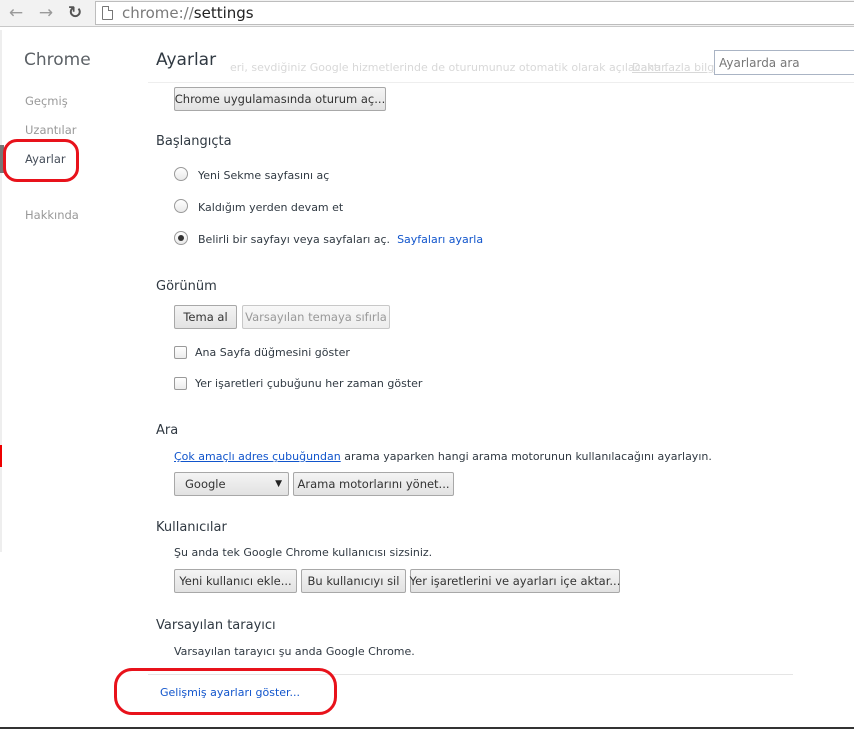 The height and width of the screenshot is (729, 854). Describe the element at coordinates (309, 383) in the screenshot. I see `show-bookmarks-label: Yer işaretleri çubuğunu her zaman göster` at that location.